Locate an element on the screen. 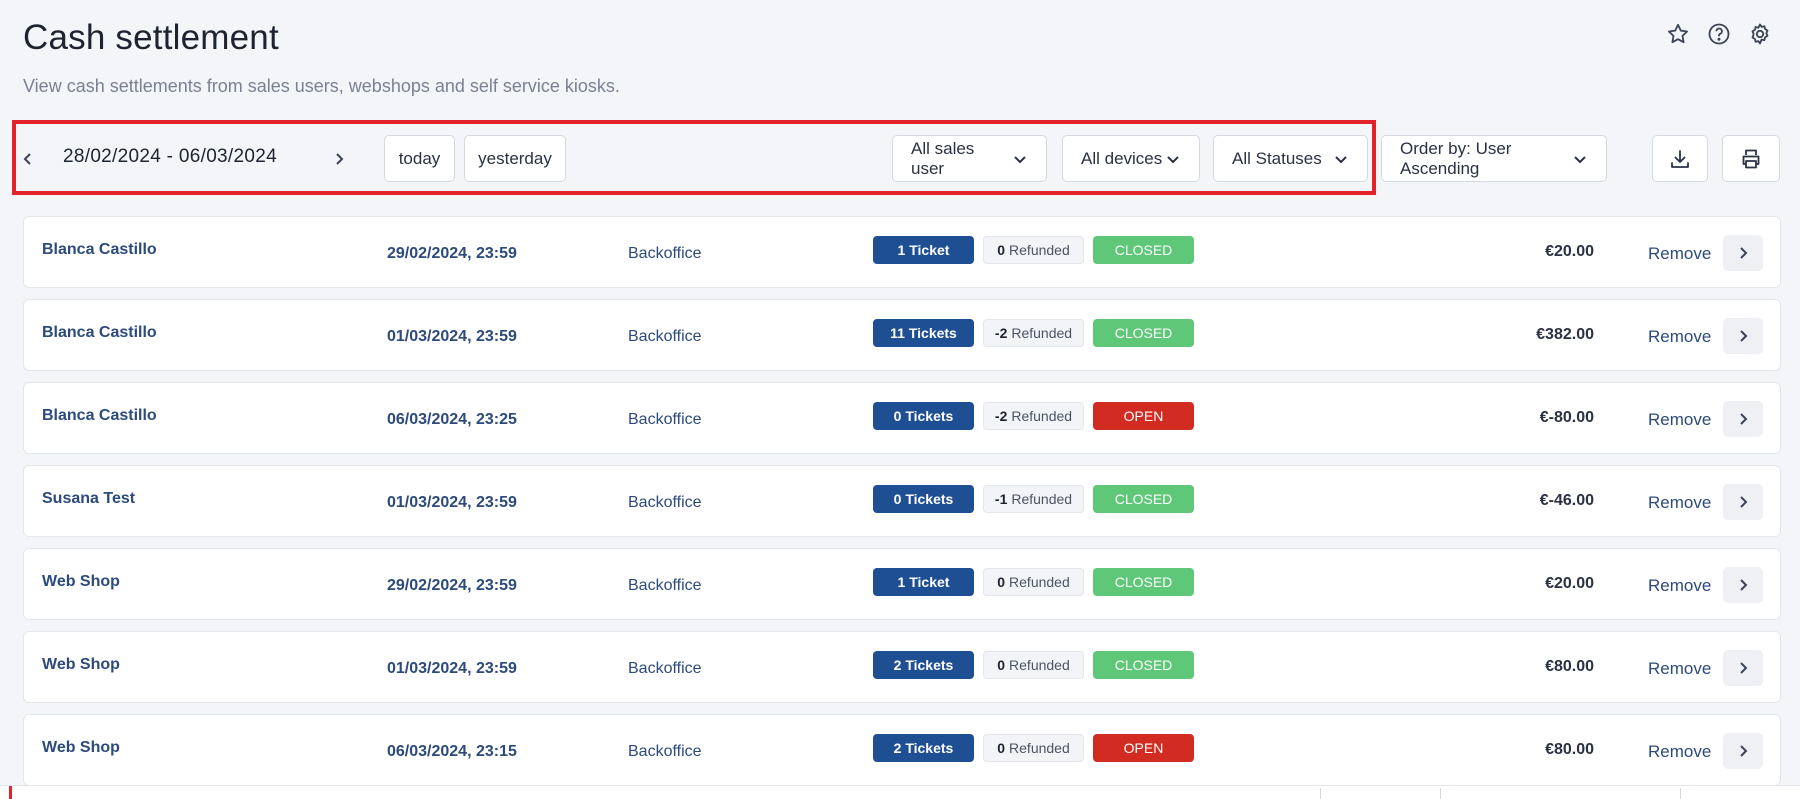  row-amount: €-80.00 is located at coordinates (1566, 417).